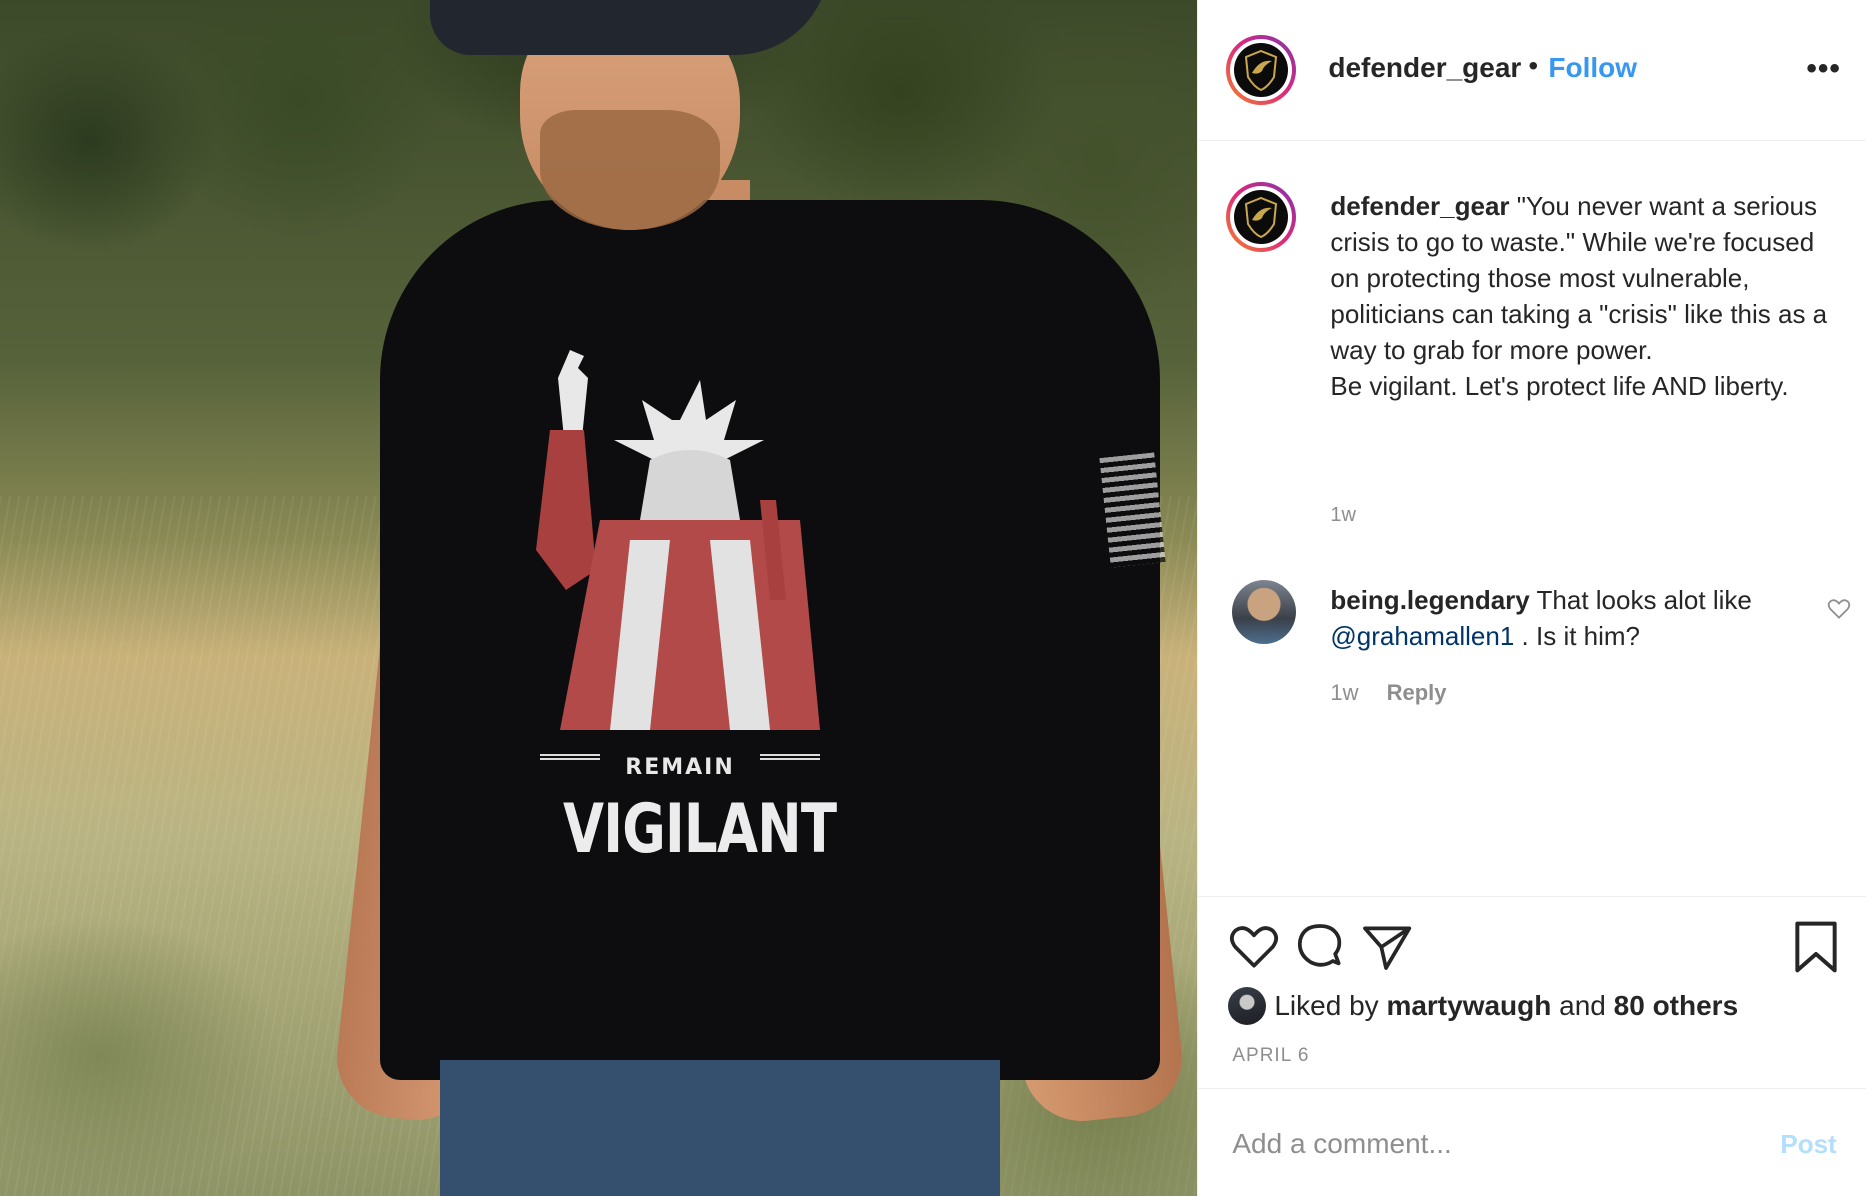  Describe the element at coordinates (1386, 947) in the screenshot. I see `share-direct-icon` at that location.